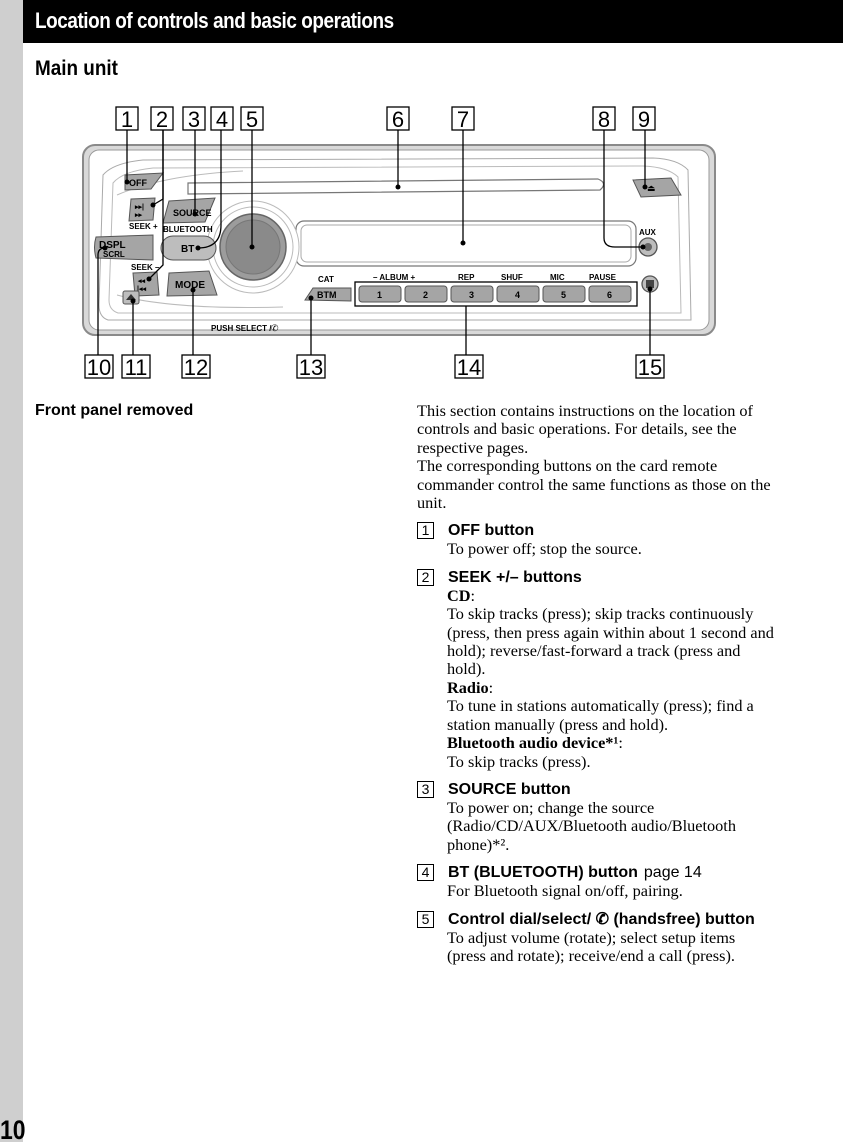 The width and height of the screenshot is (843, 1146). I want to click on callout-number: 6, so click(398, 119).